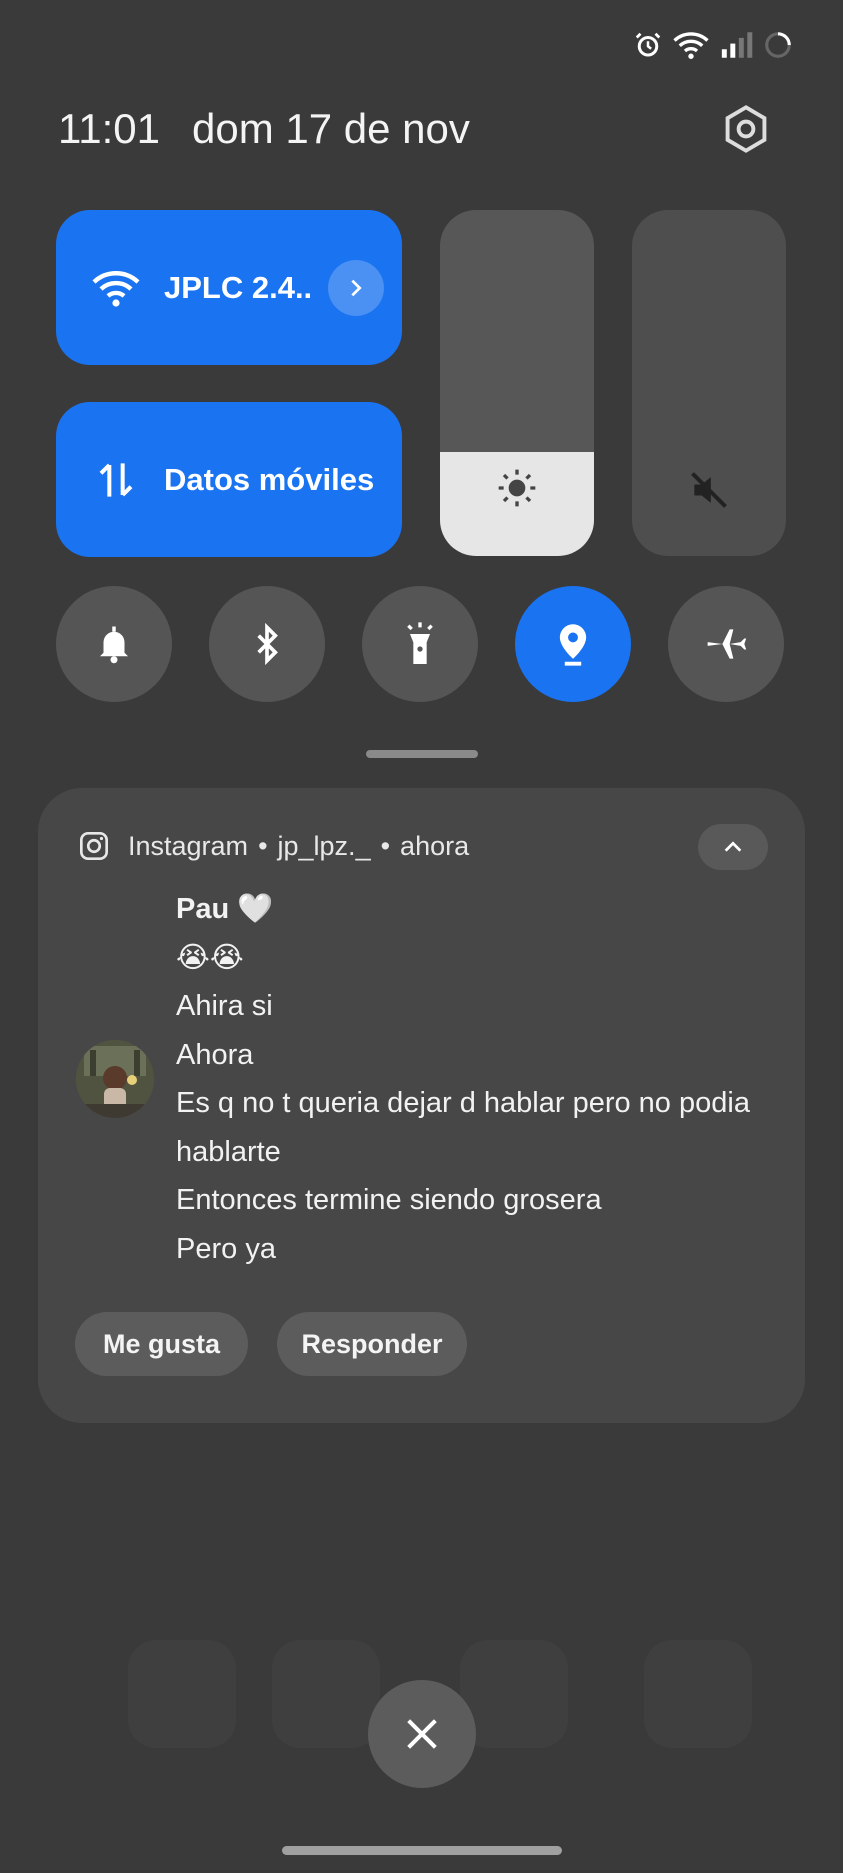  What do you see at coordinates (188, 845) in the screenshot?
I see `notification-app-name: Instagram` at bounding box center [188, 845].